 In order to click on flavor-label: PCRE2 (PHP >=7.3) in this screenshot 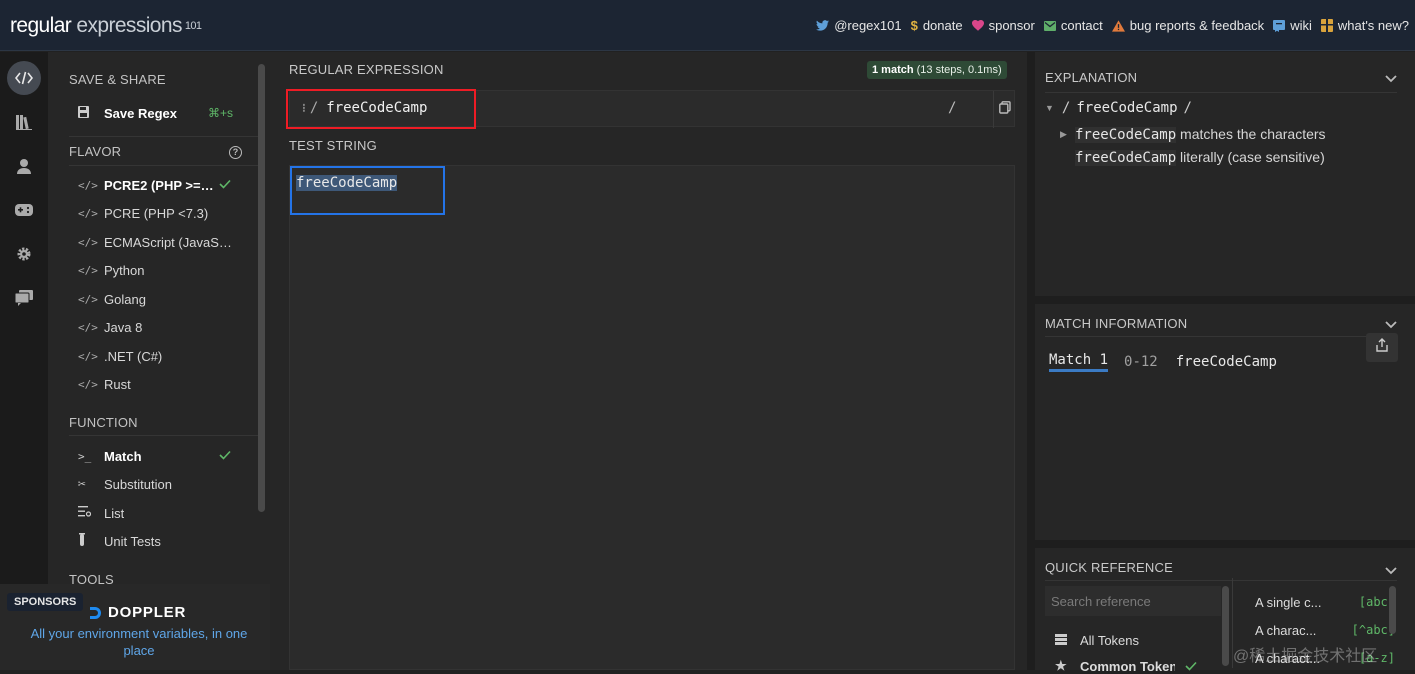, I will do `click(161, 185)`.